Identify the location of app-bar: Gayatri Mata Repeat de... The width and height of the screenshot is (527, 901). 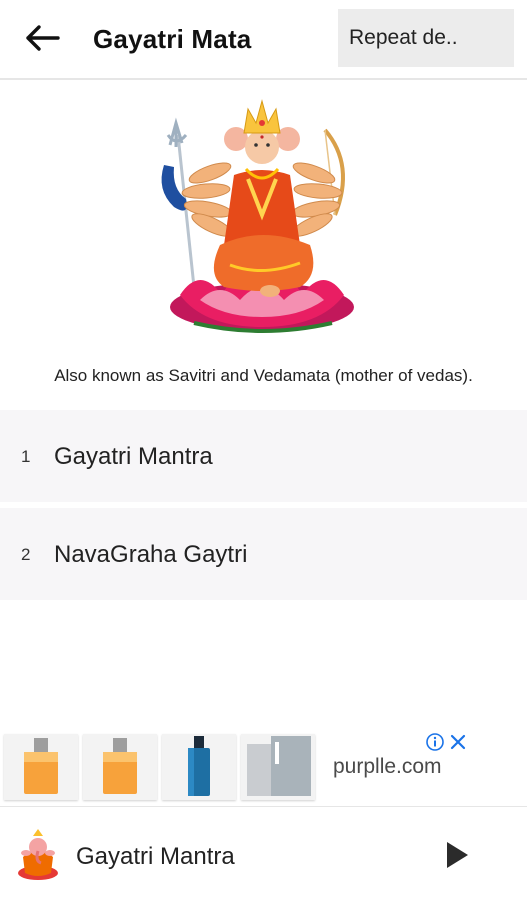
(263, 40).